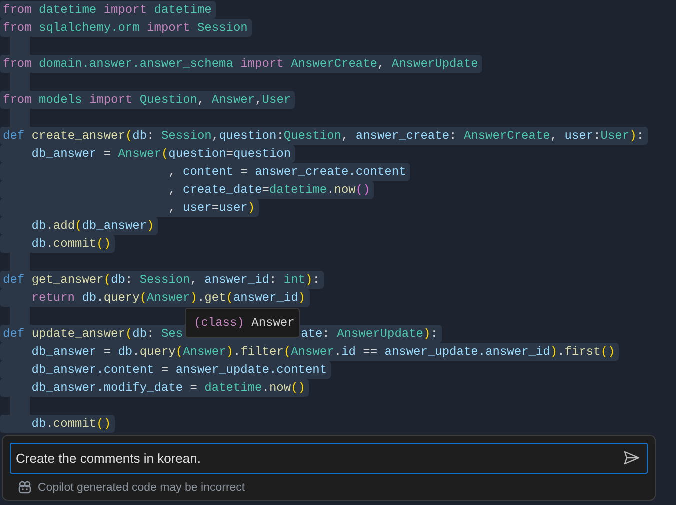 Image resolution: width=676 pixels, height=505 pixels. Describe the element at coordinates (242, 323) in the screenshot. I see `hover-tooltip: (class) Answer` at that location.